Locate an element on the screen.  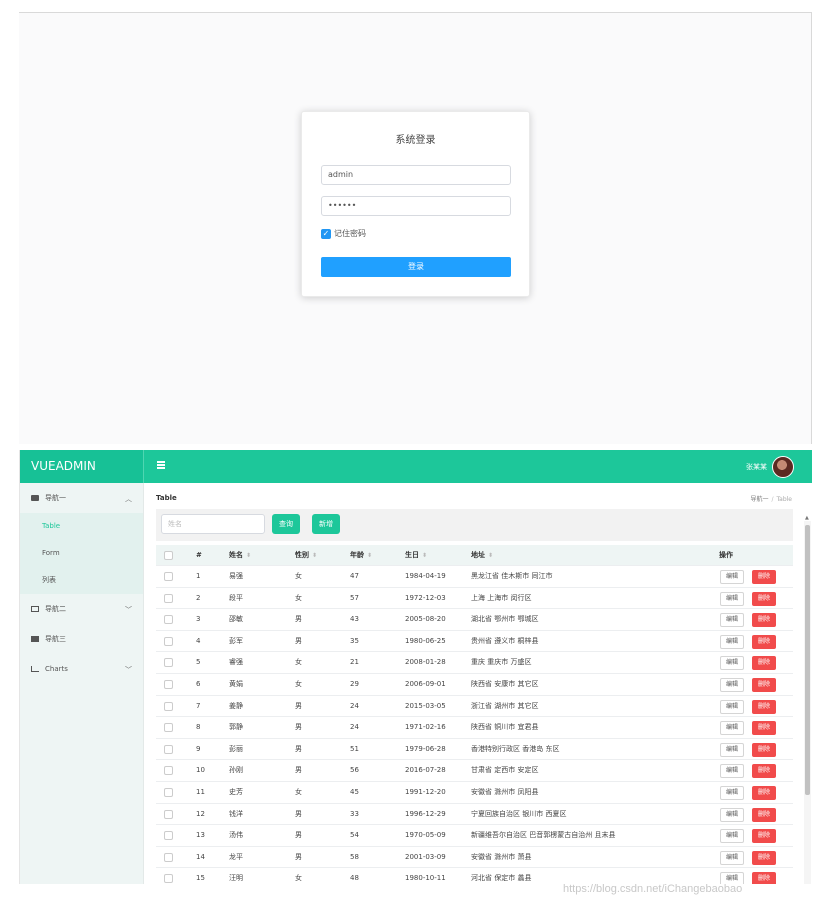
column-header-sex: 性别 ⬍ is located at coordinates (306, 555).